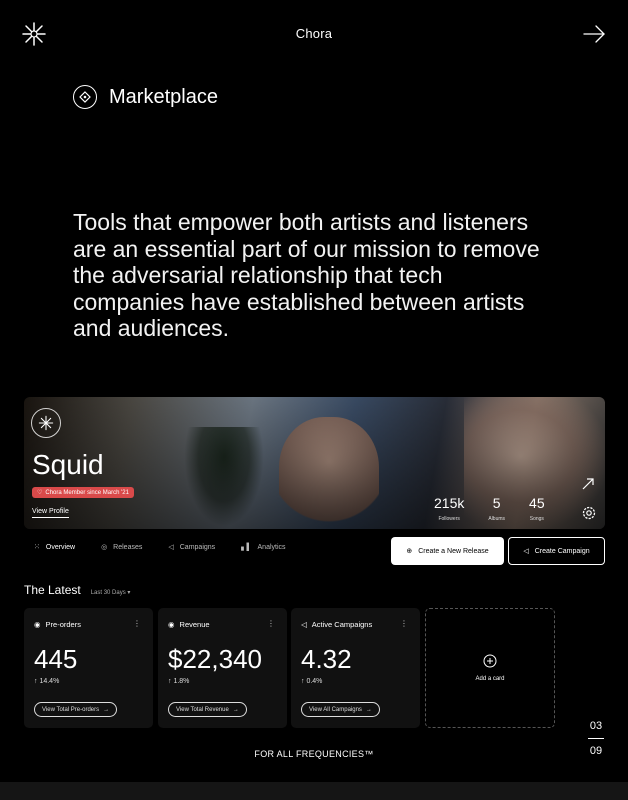 Image resolution: width=628 pixels, height=800 pixels. I want to click on tab-overview: ⁙ Overview, so click(55, 547).